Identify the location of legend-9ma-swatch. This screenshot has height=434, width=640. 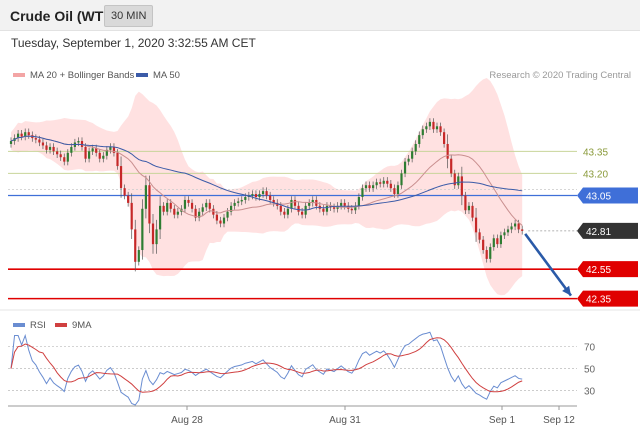
(61, 325).